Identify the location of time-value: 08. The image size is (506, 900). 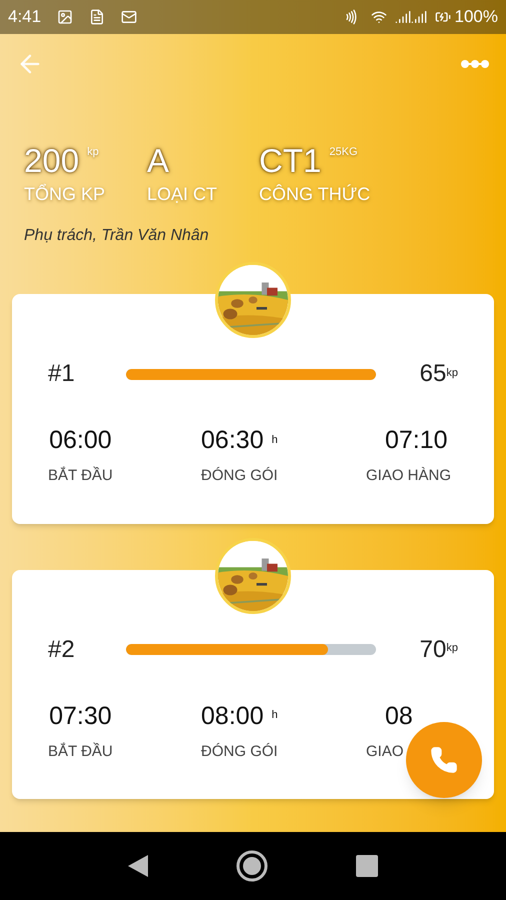
(399, 716).